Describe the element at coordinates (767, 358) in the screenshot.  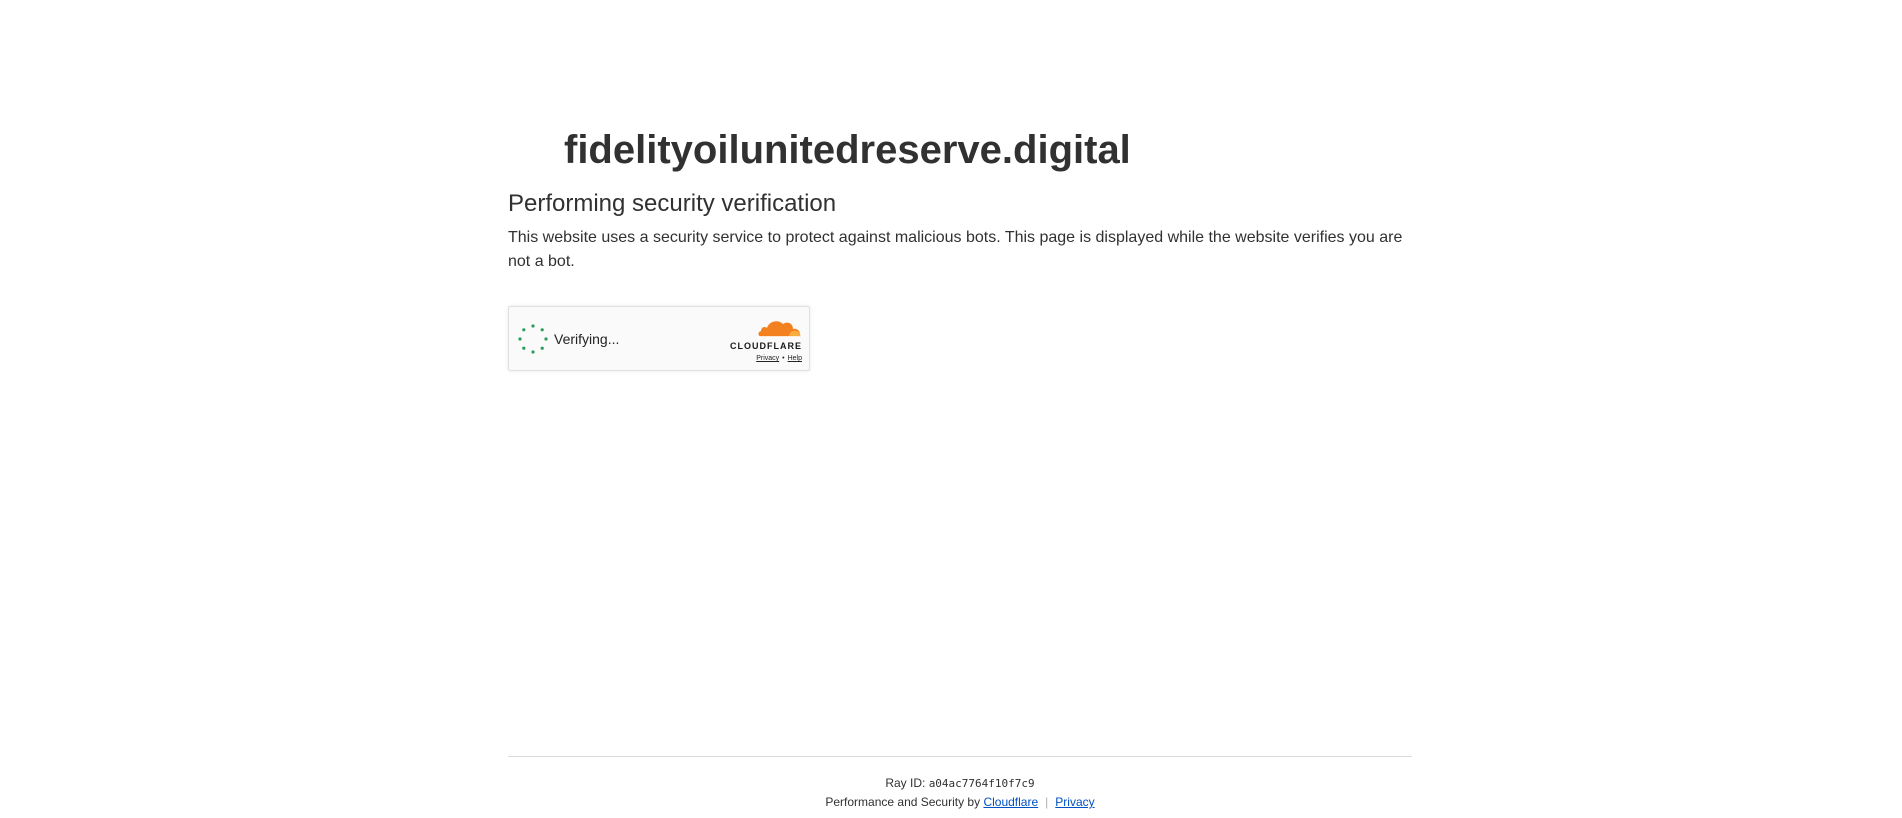
I see `widget-privacy-link: Privacy` at that location.